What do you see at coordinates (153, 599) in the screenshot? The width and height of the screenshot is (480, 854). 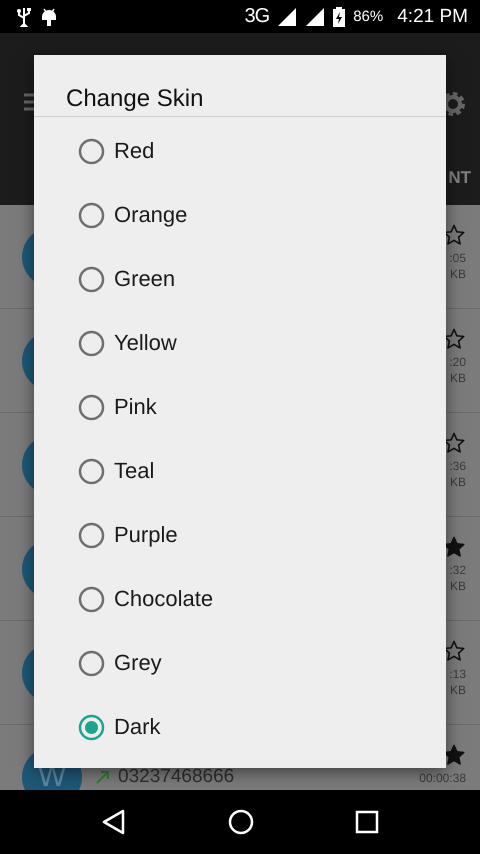 I see `skin-option: Chocolate` at bounding box center [153, 599].